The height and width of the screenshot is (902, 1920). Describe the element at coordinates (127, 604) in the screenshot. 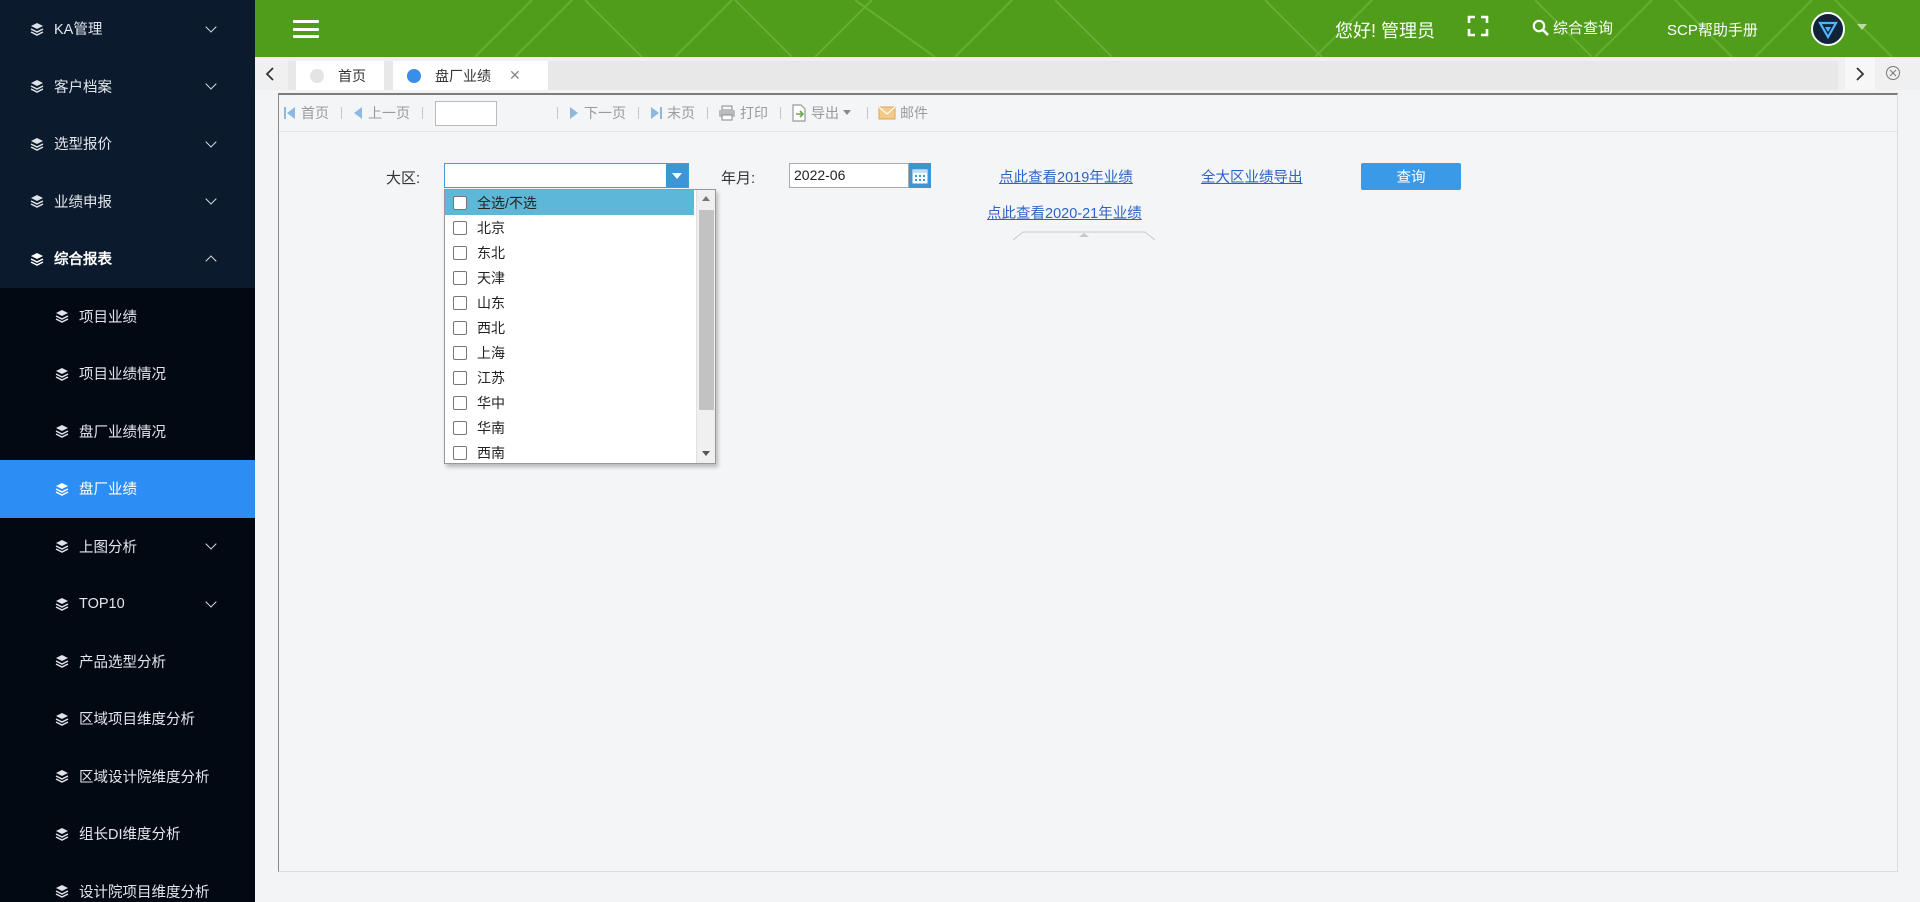

I see `sidebar-subitem-top10: TOP10` at that location.